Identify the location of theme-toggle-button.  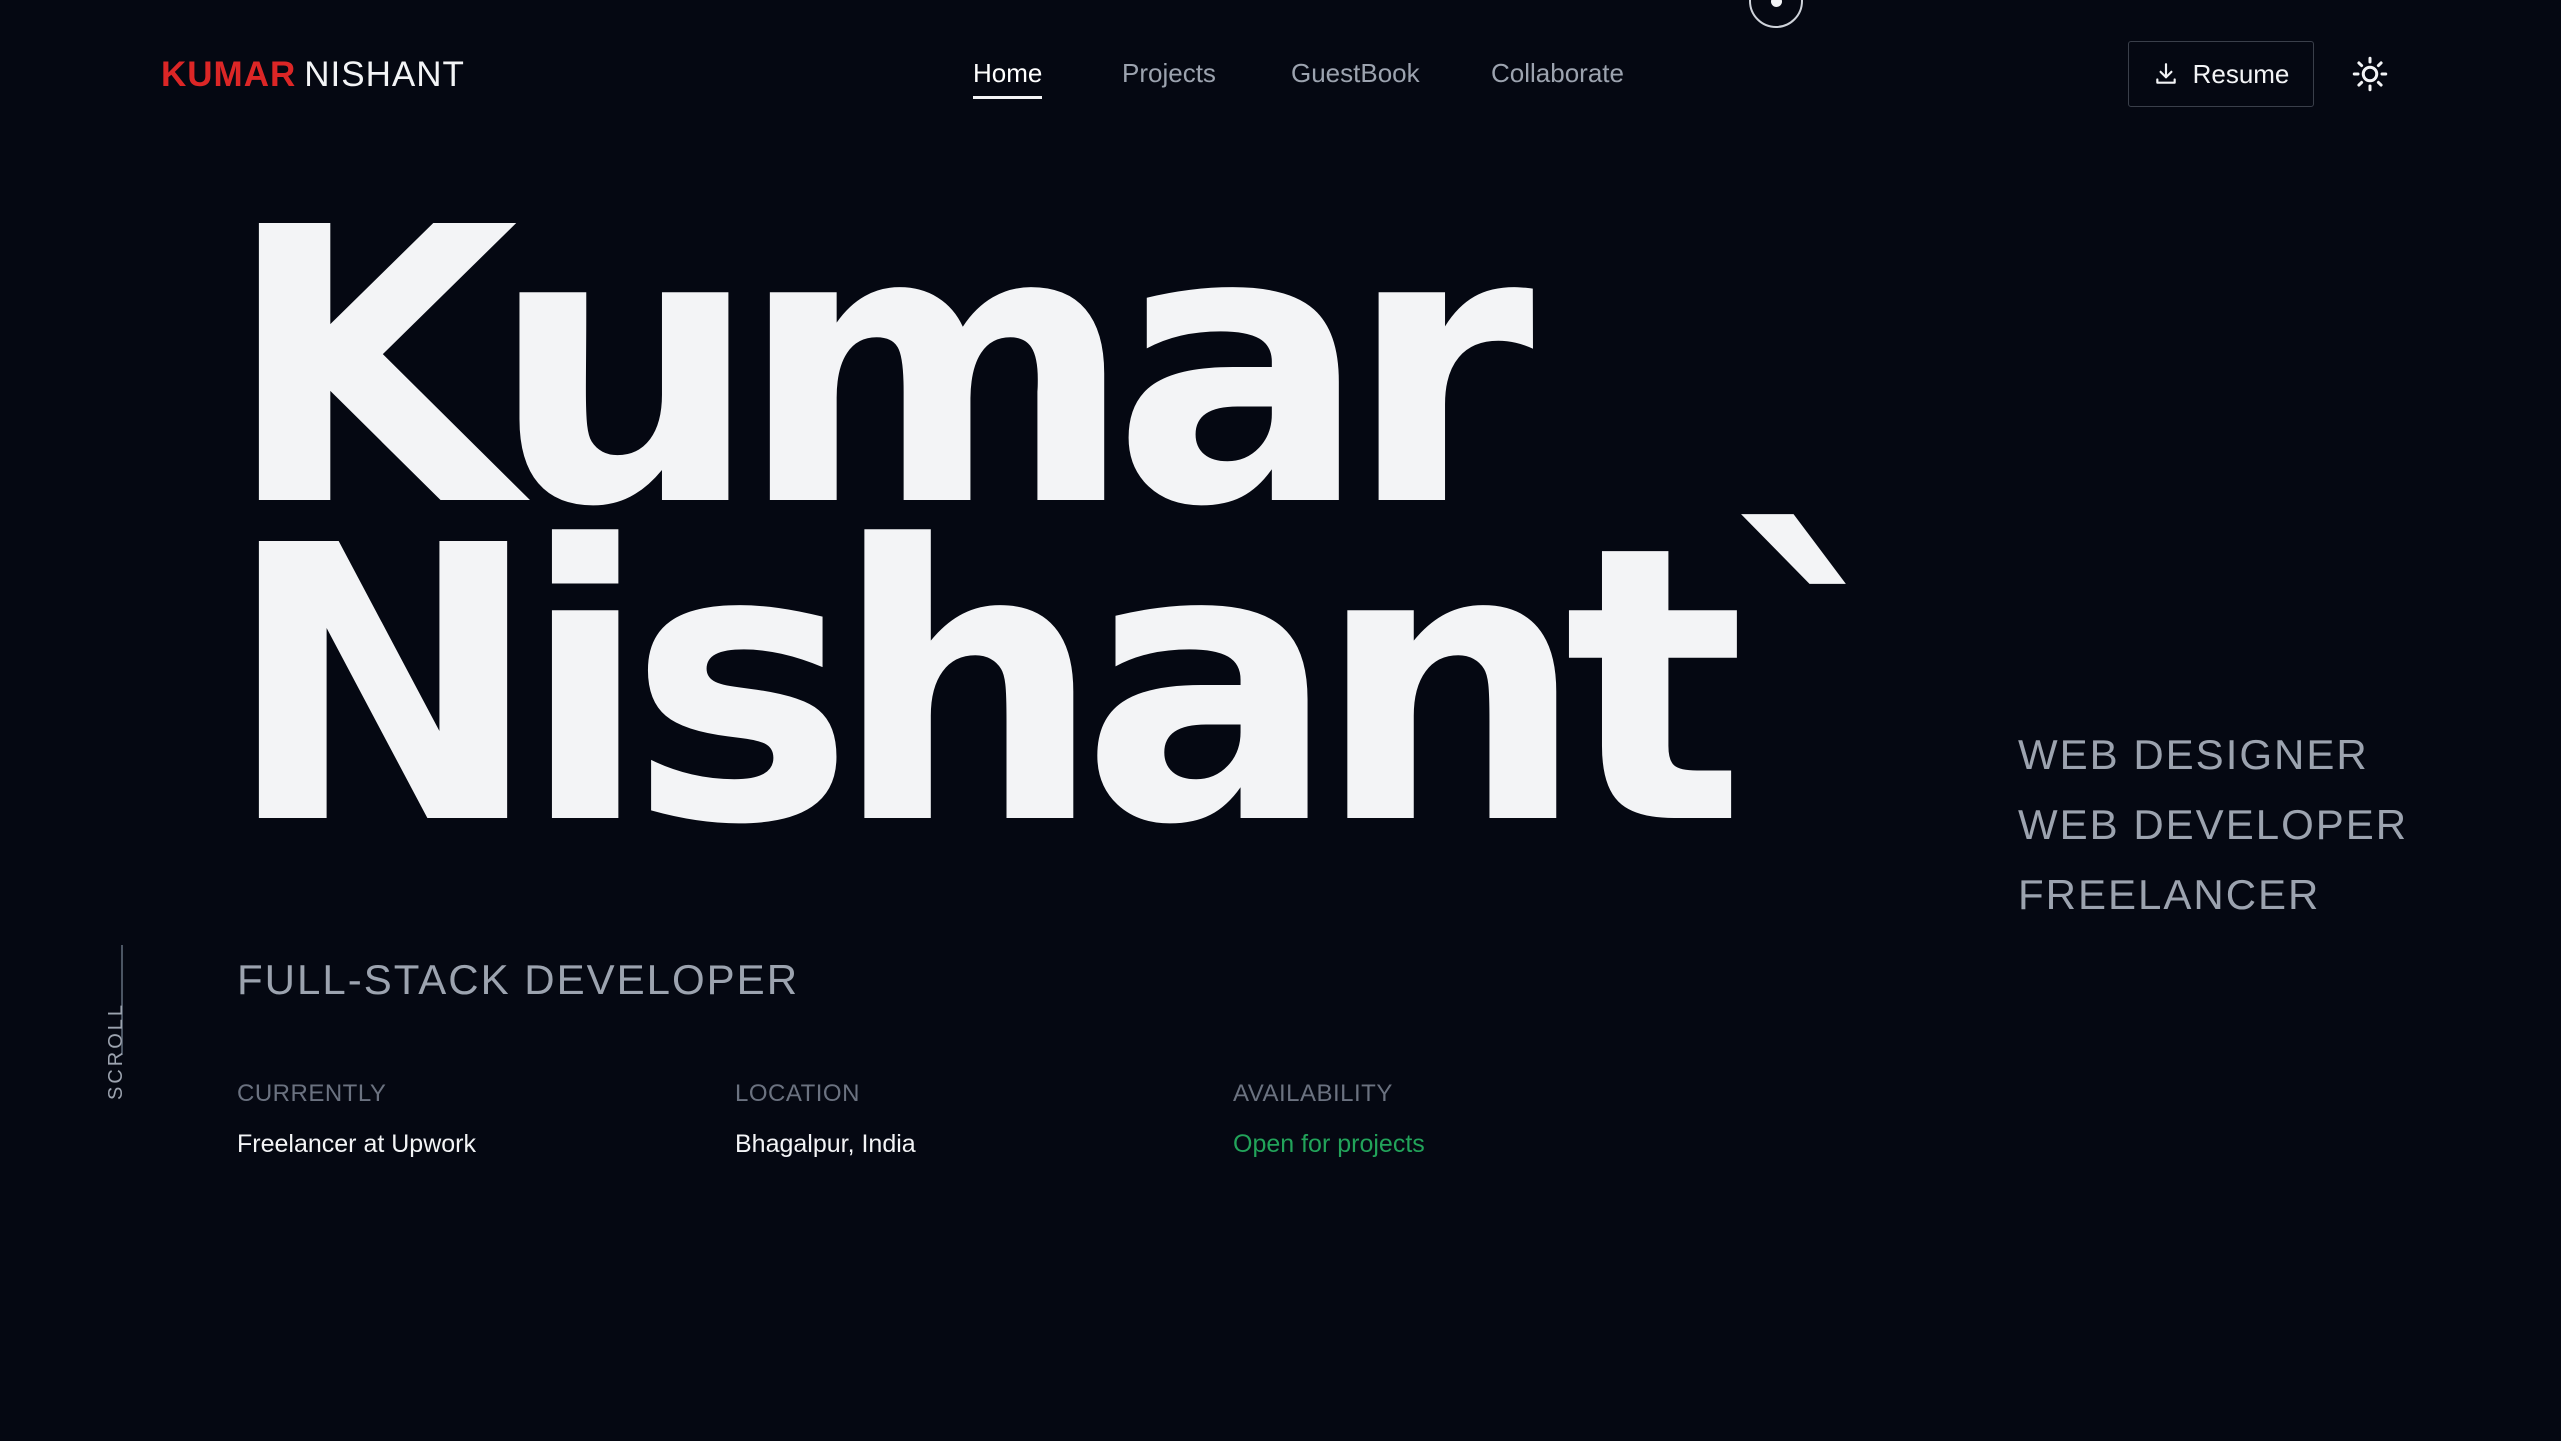
(2370, 74).